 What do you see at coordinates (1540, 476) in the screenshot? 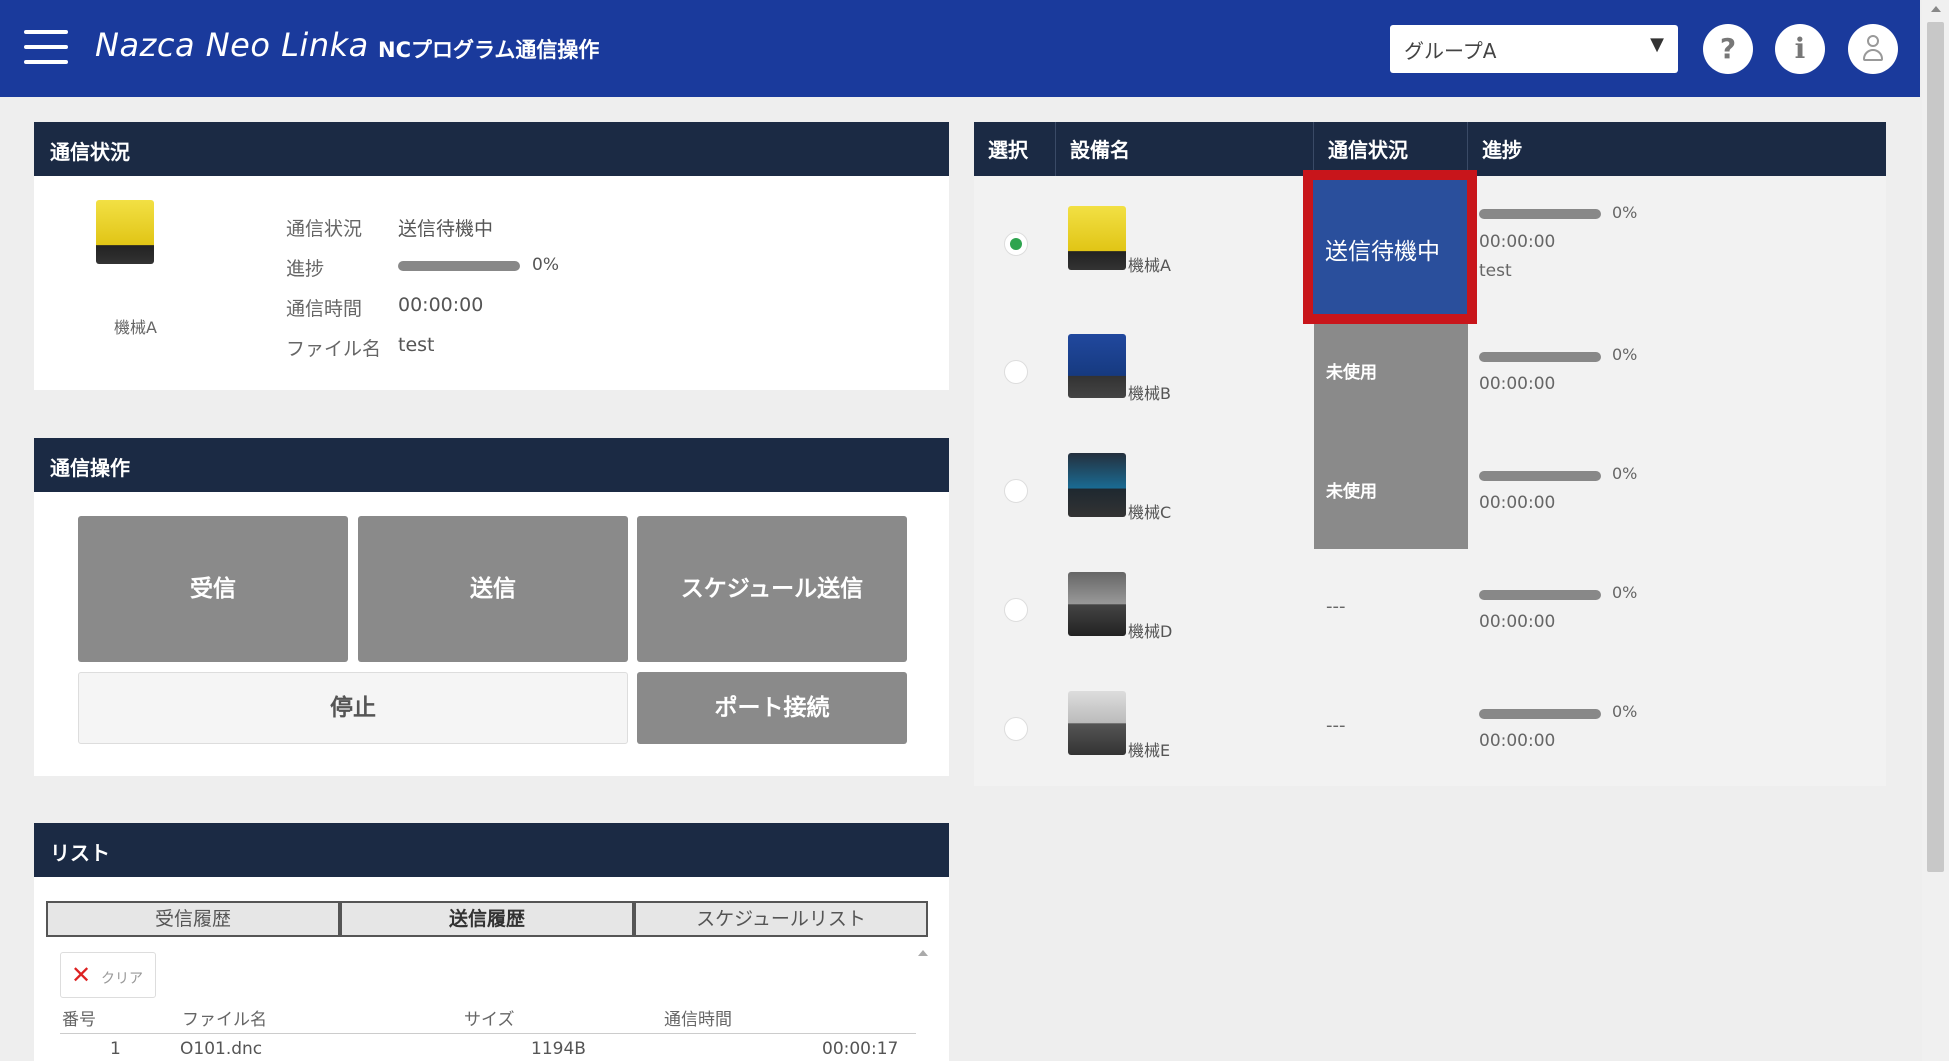
I see `machine-c-progress-bar` at bounding box center [1540, 476].